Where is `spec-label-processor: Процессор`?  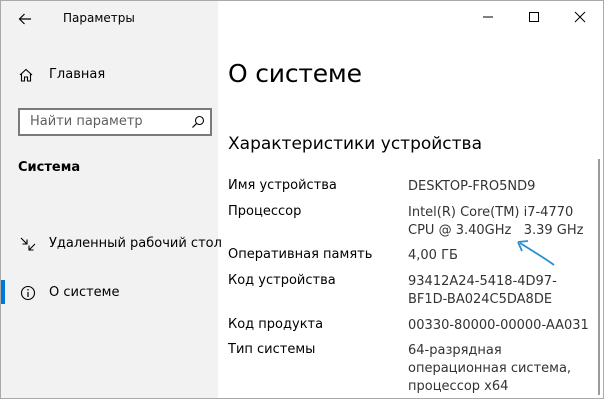
spec-label-processor: Процессор is located at coordinates (265, 211).